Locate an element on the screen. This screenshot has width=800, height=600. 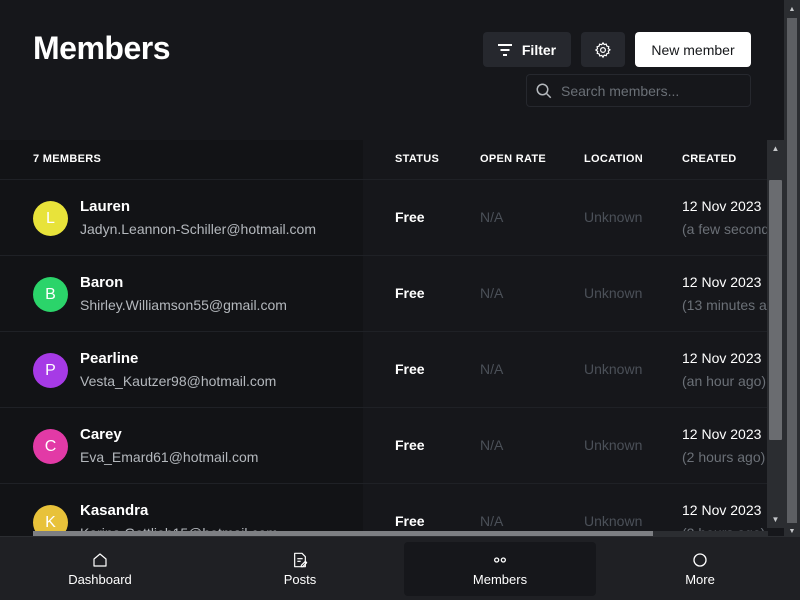
avatar: B is located at coordinates (50, 294).